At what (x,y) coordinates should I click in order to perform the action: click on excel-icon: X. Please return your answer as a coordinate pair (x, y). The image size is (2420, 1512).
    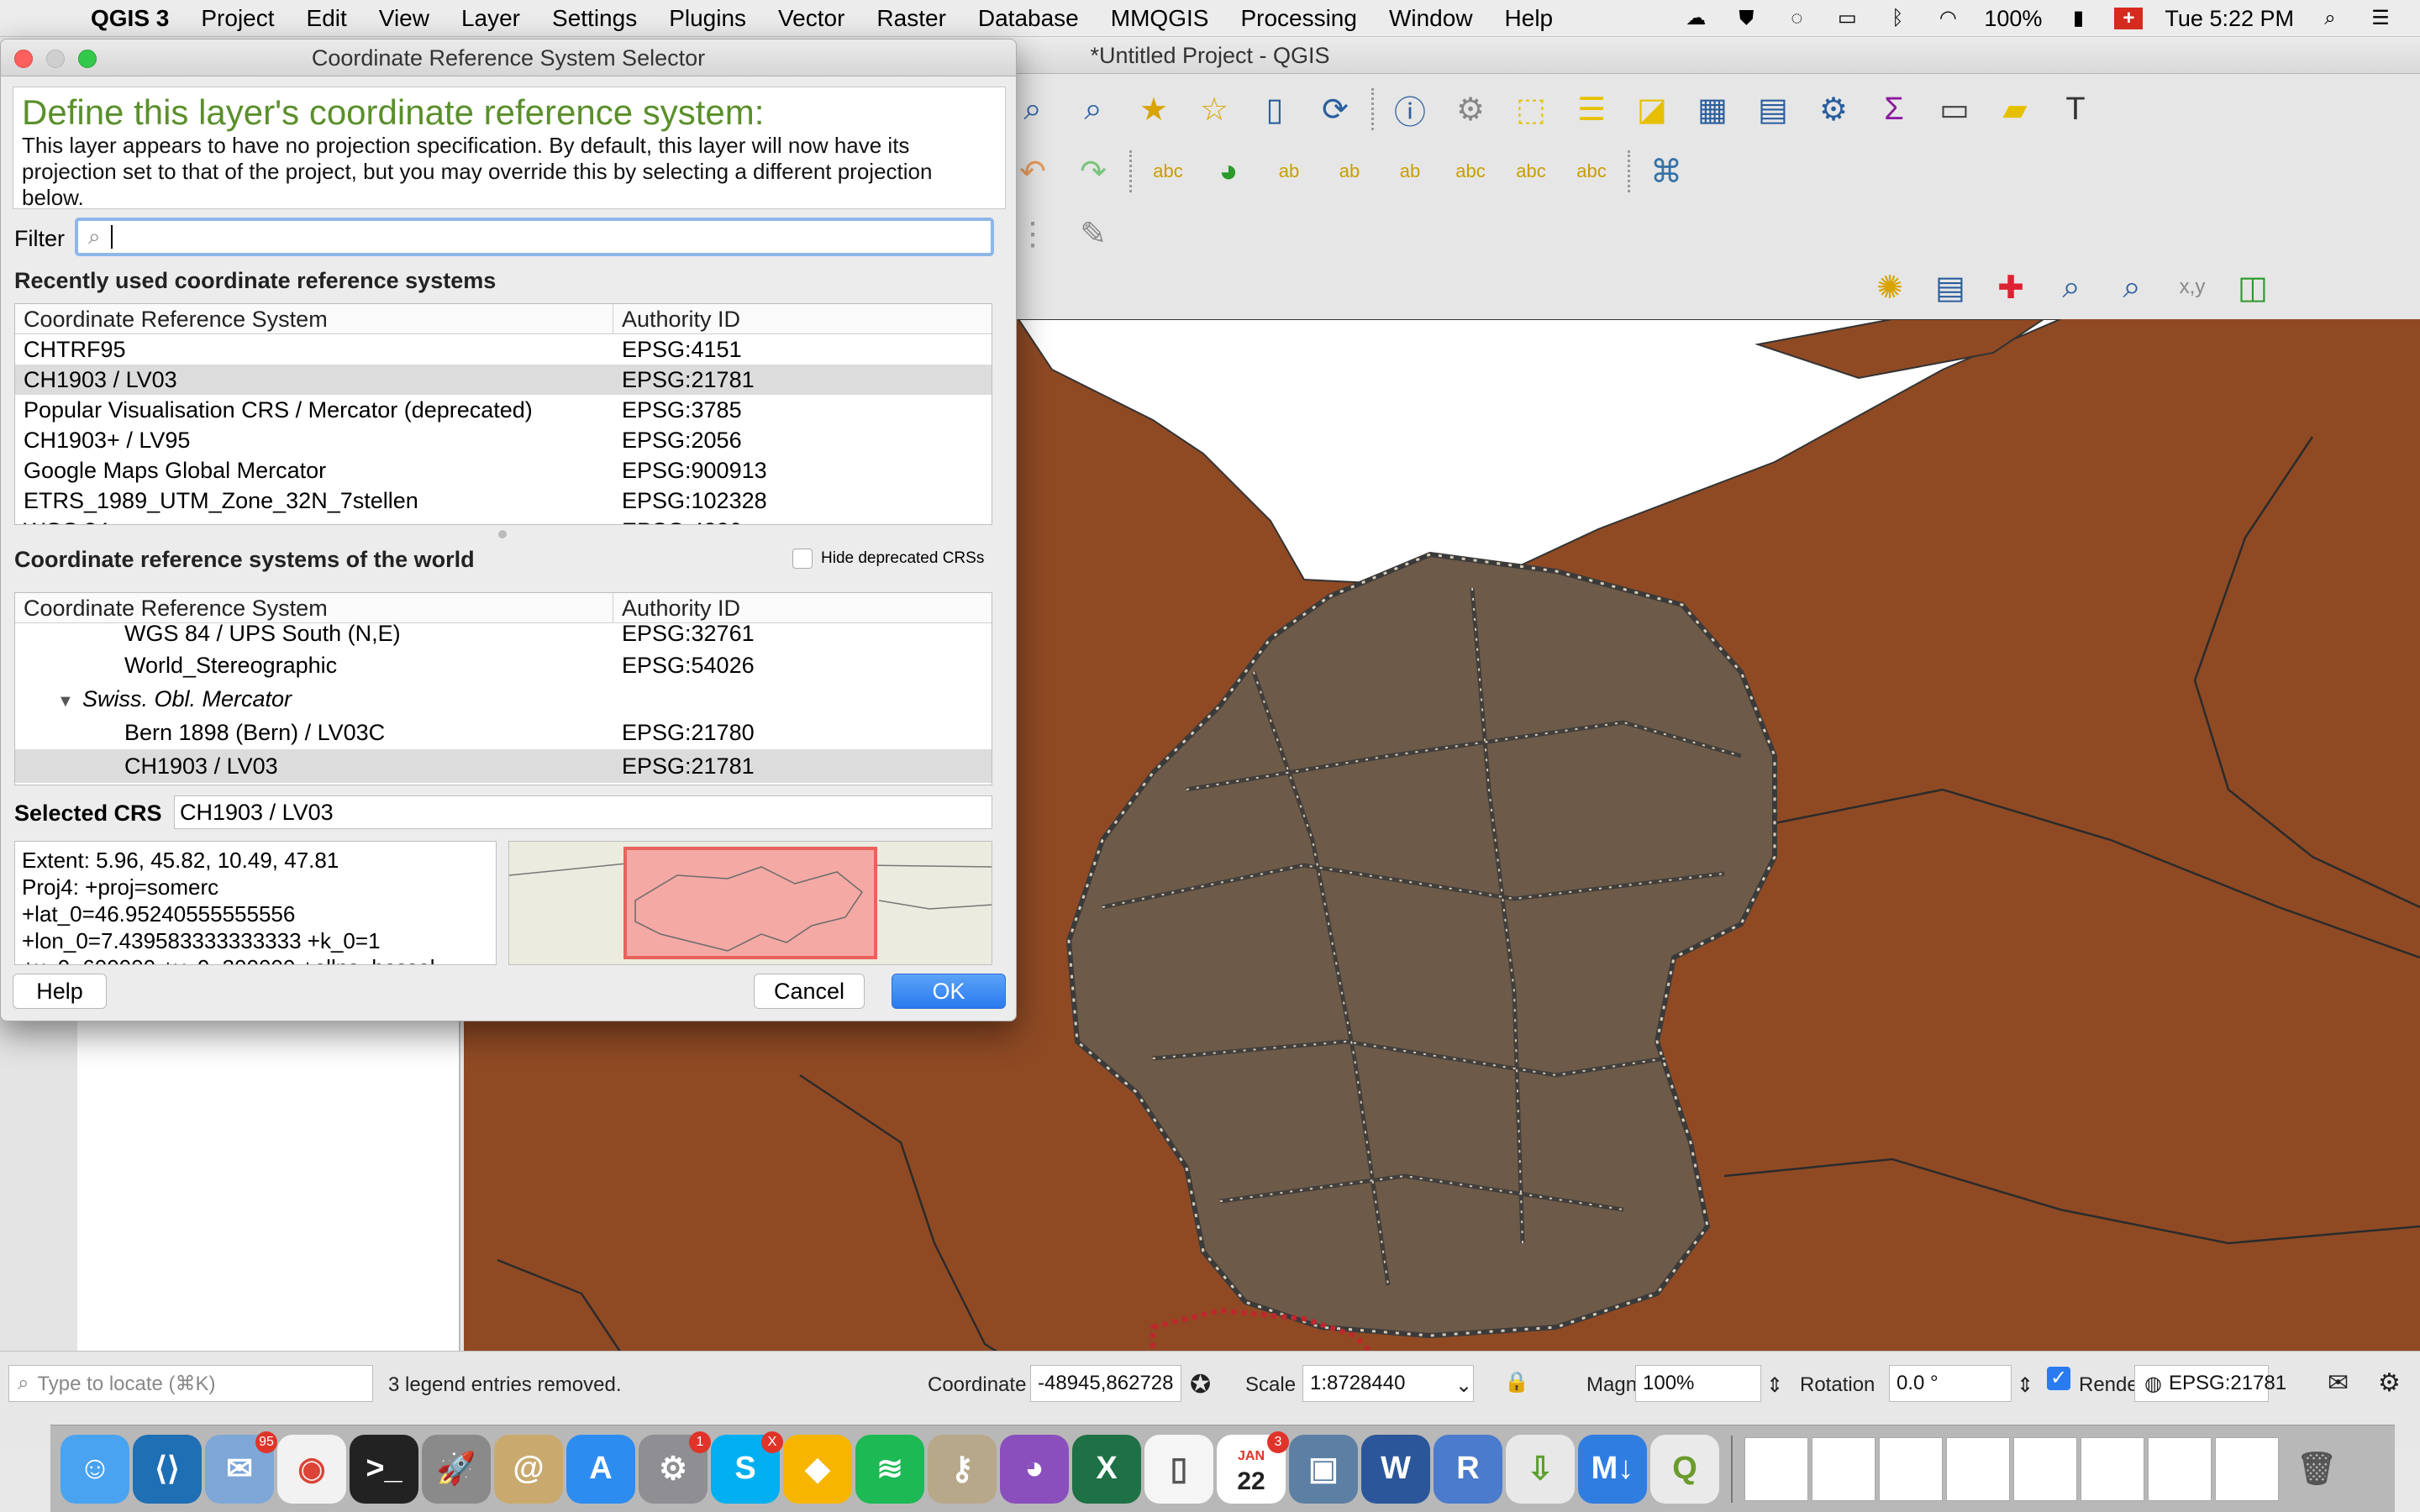
    Looking at the image, I should click on (1106, 1469).